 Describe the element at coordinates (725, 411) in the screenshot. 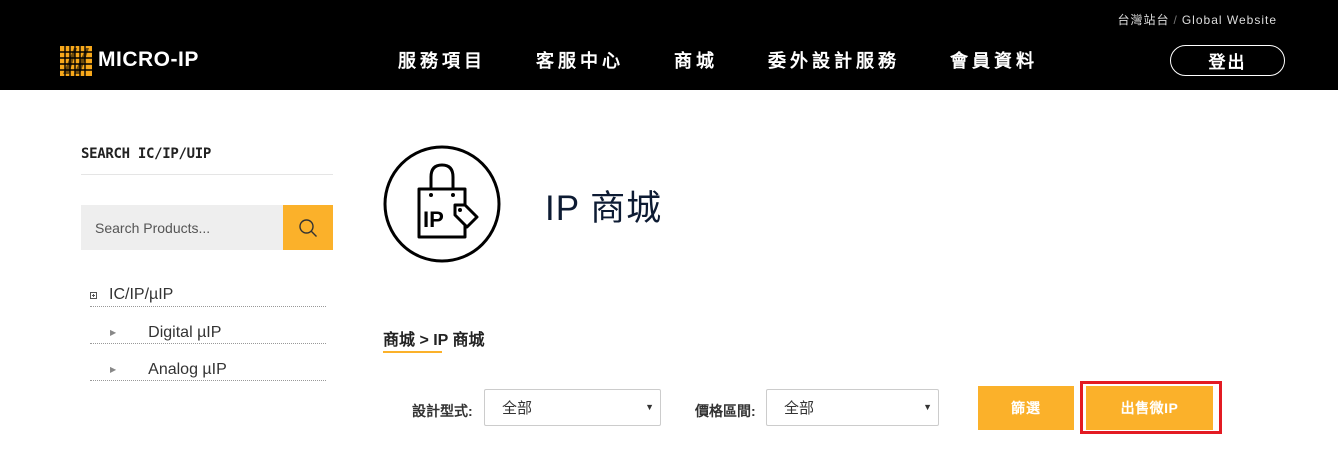

I see `price-range-label: 價格區間:` at that location.